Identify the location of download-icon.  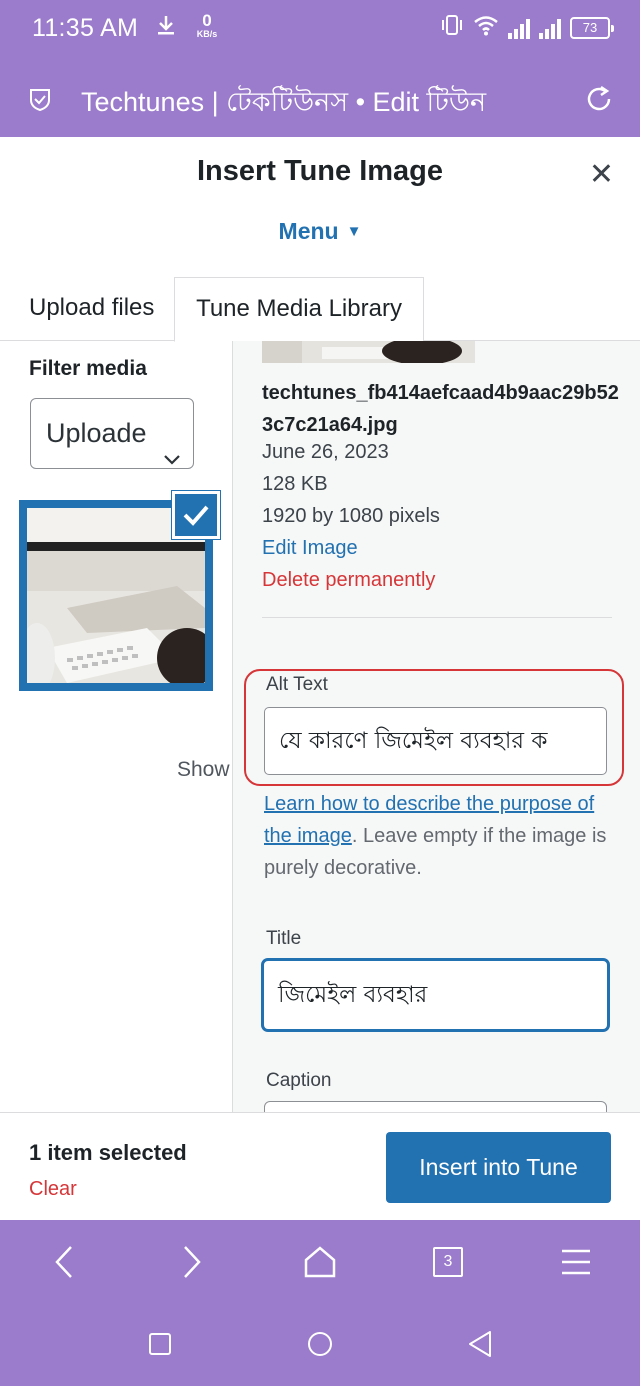
(166, 28).